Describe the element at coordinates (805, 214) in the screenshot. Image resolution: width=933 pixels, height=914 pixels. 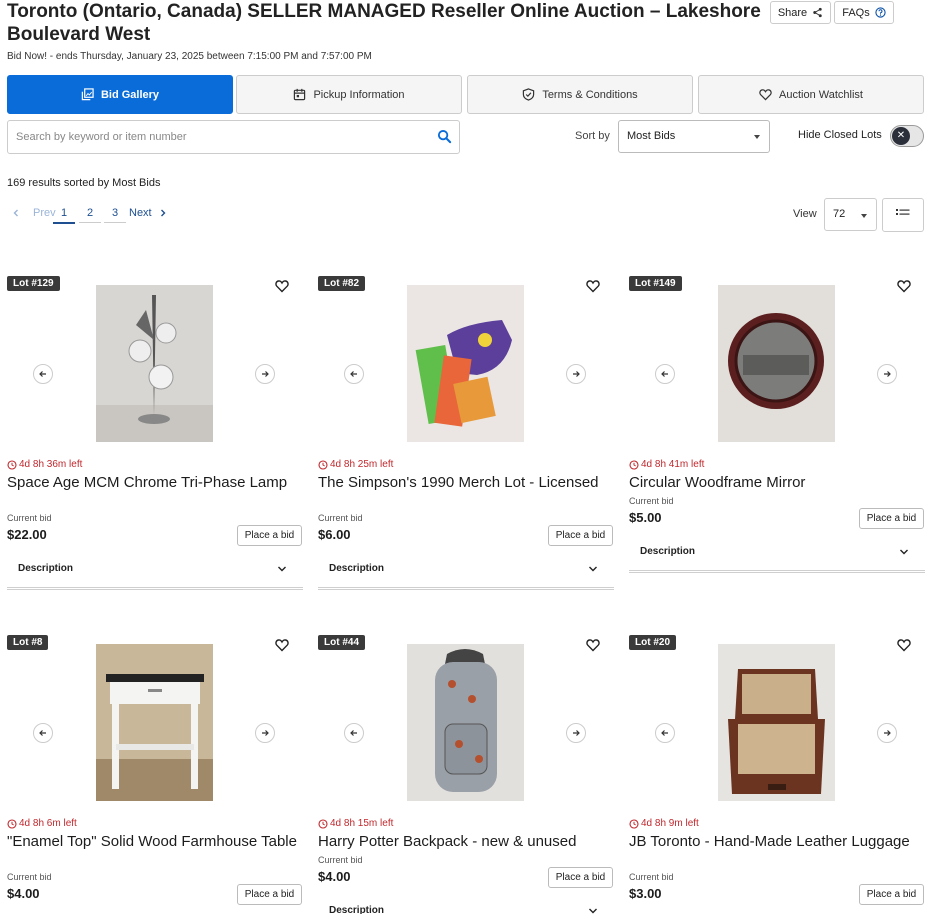
I see `view-label: View` at that location.